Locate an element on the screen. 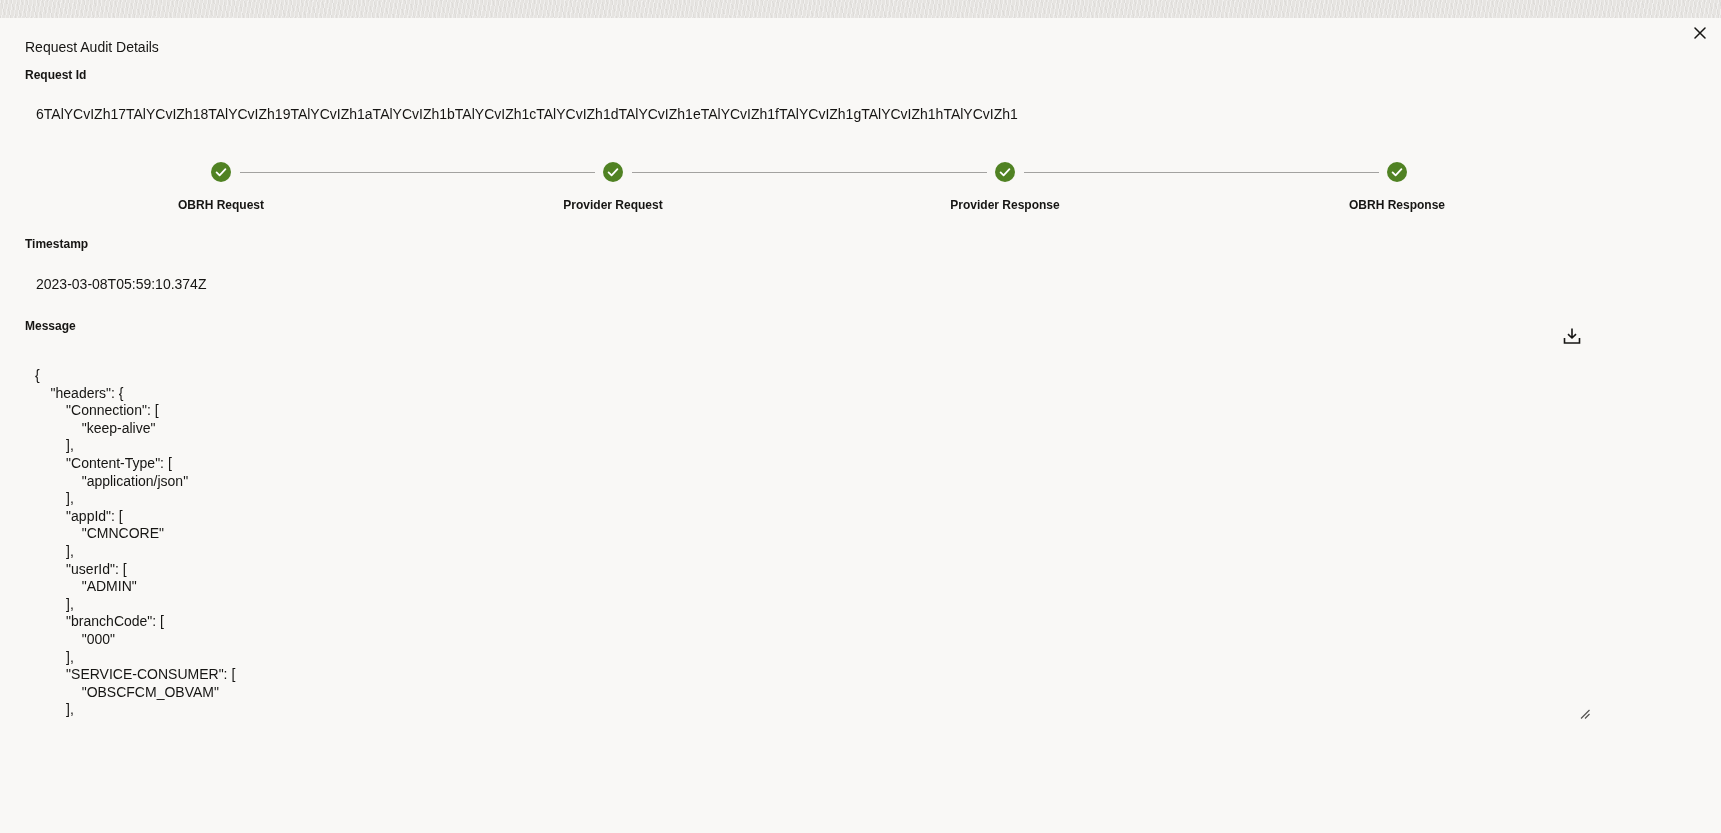  close-icon is located at coordinates (1700, 33).